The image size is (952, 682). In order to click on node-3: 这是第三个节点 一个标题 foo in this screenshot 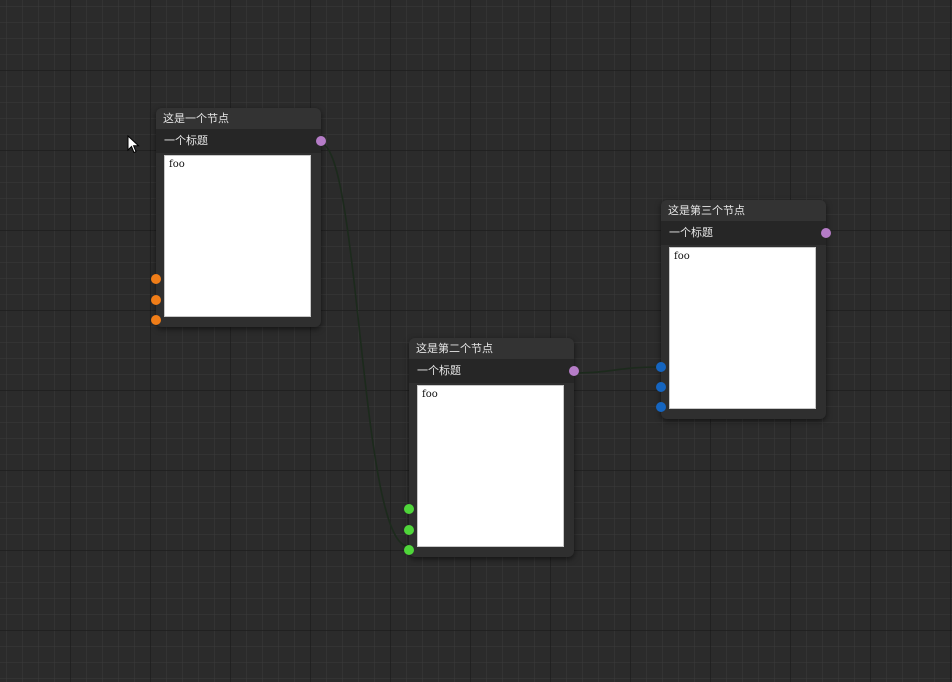, I will do `click(743, 309)`.